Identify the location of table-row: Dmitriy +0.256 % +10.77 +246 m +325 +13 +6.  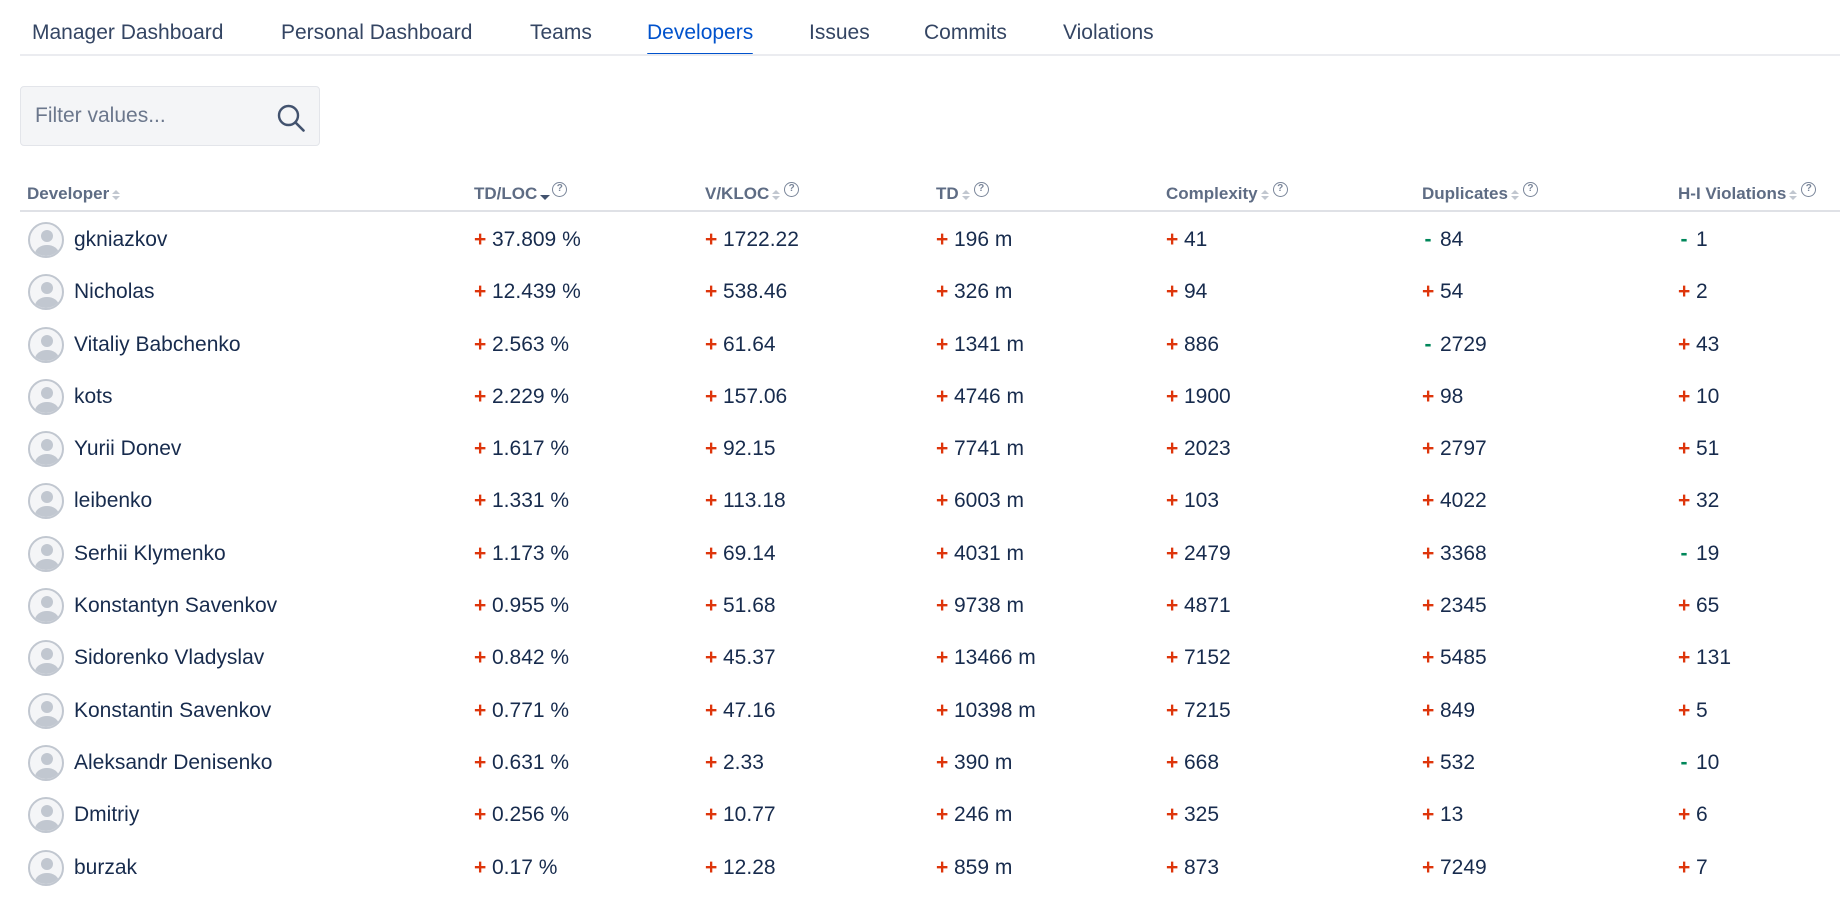
(930, 815).